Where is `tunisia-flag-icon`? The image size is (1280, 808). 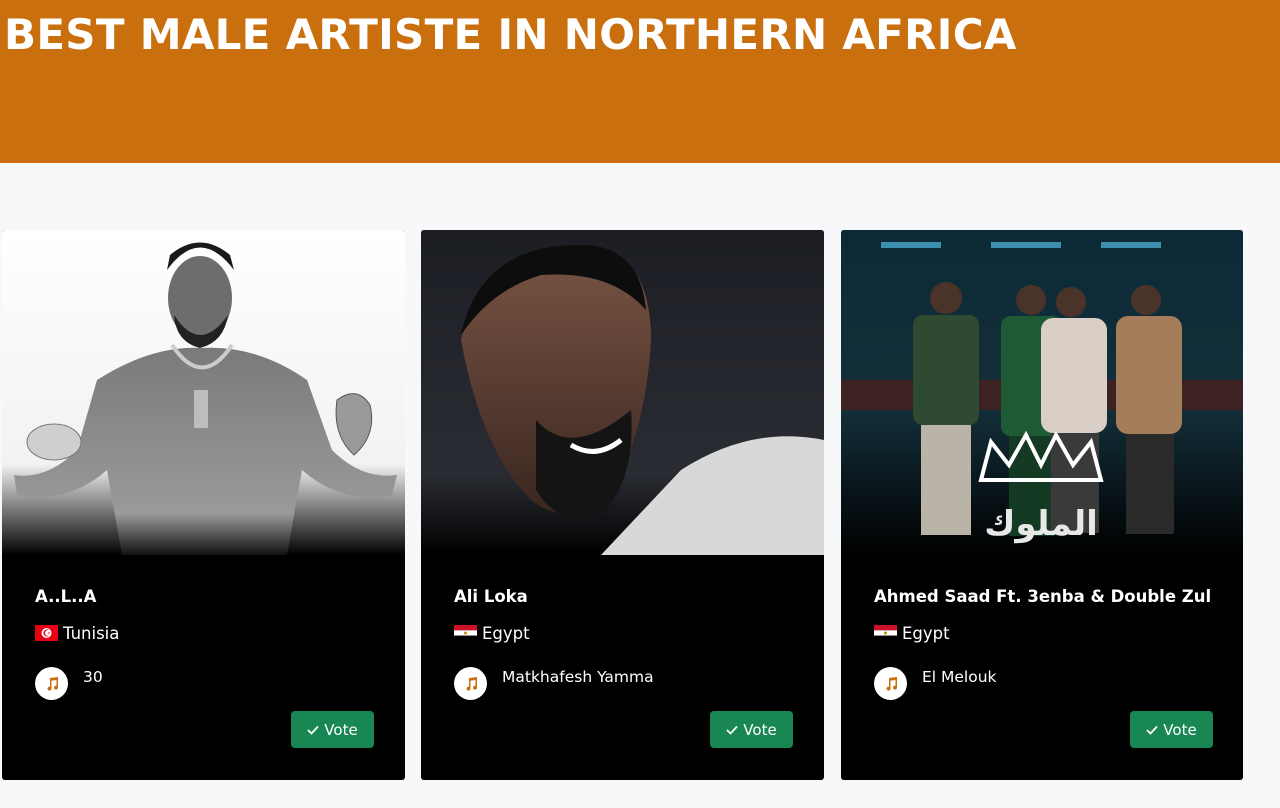 tunisia-flag-icon is located at coordinates (46, 633).